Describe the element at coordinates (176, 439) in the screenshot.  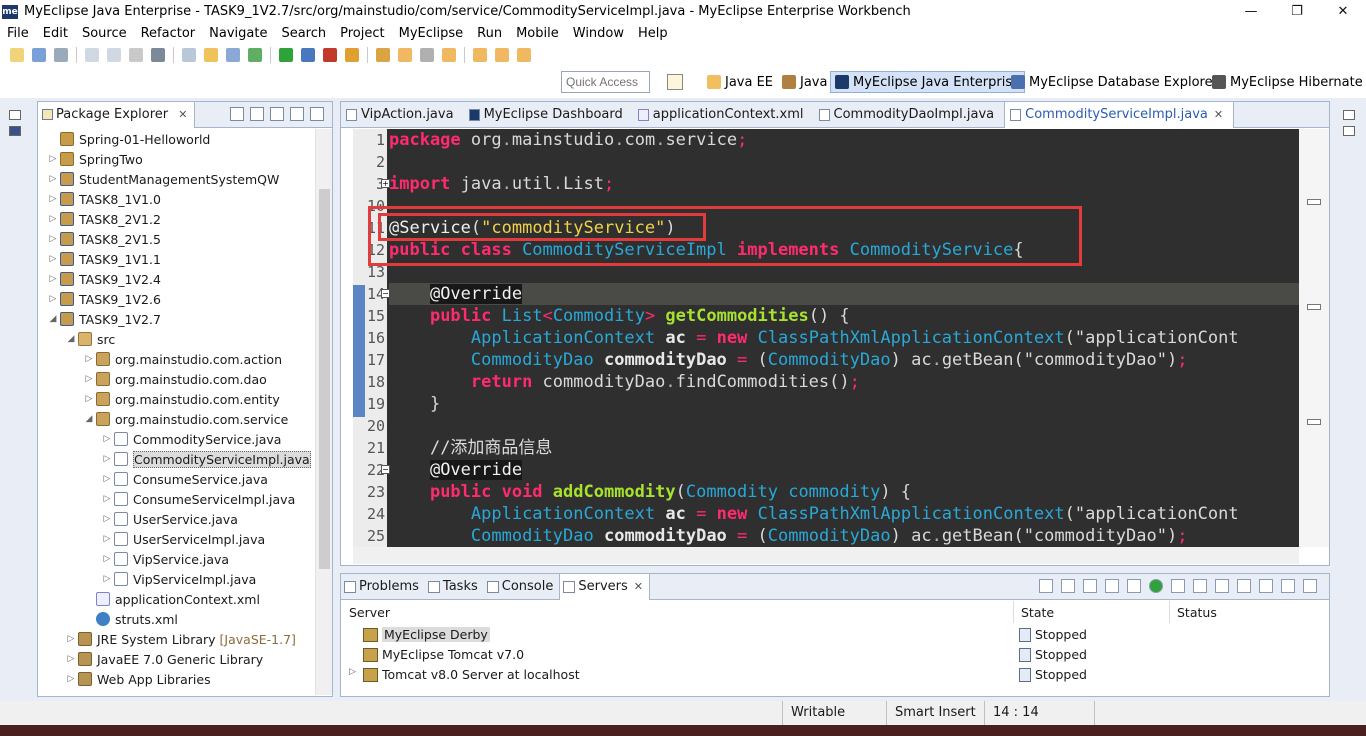
I see `tree-item: ▷ CommodityService.java` at that location.